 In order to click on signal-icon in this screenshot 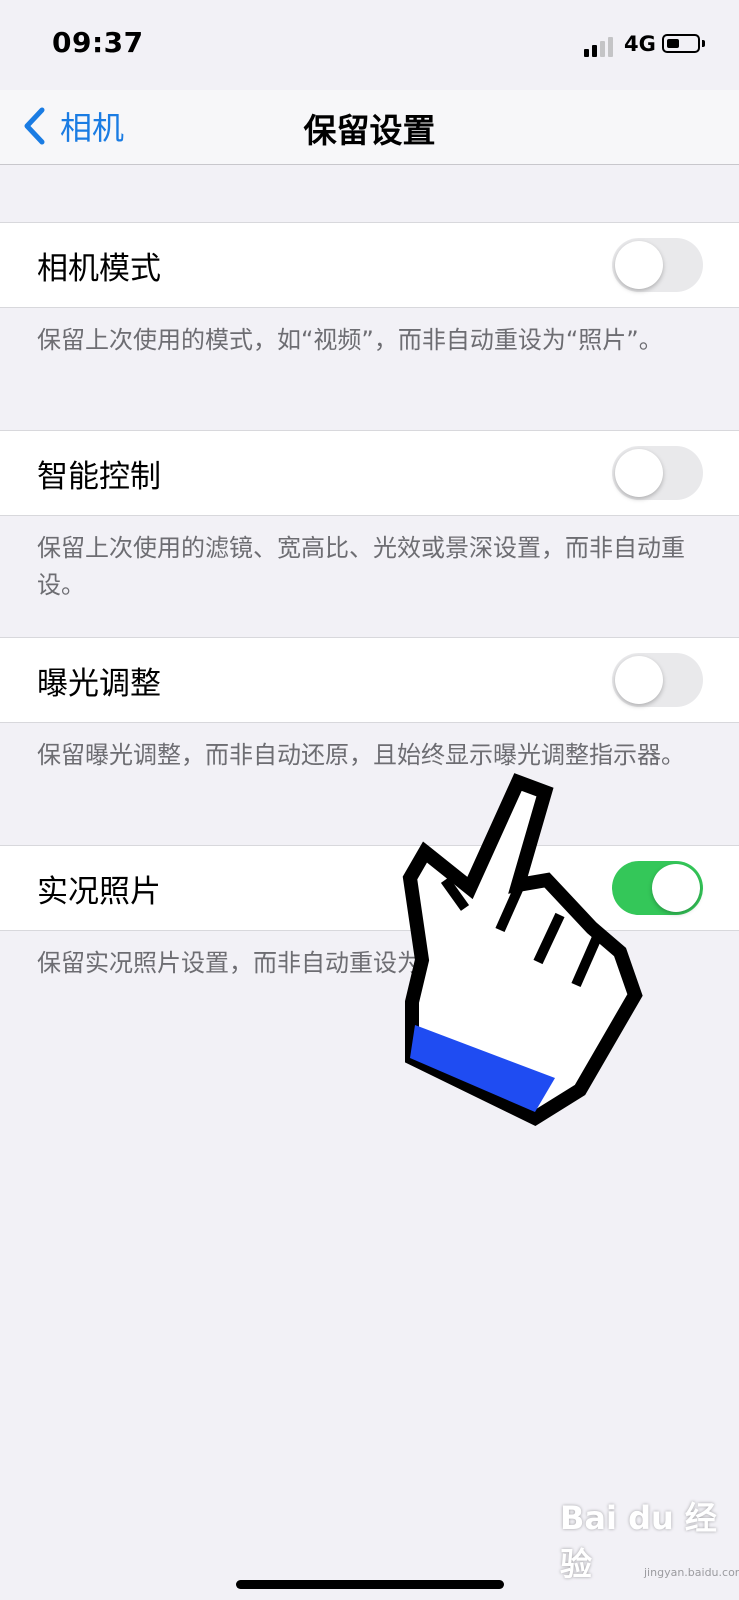, I will do `click(600, 46)`.